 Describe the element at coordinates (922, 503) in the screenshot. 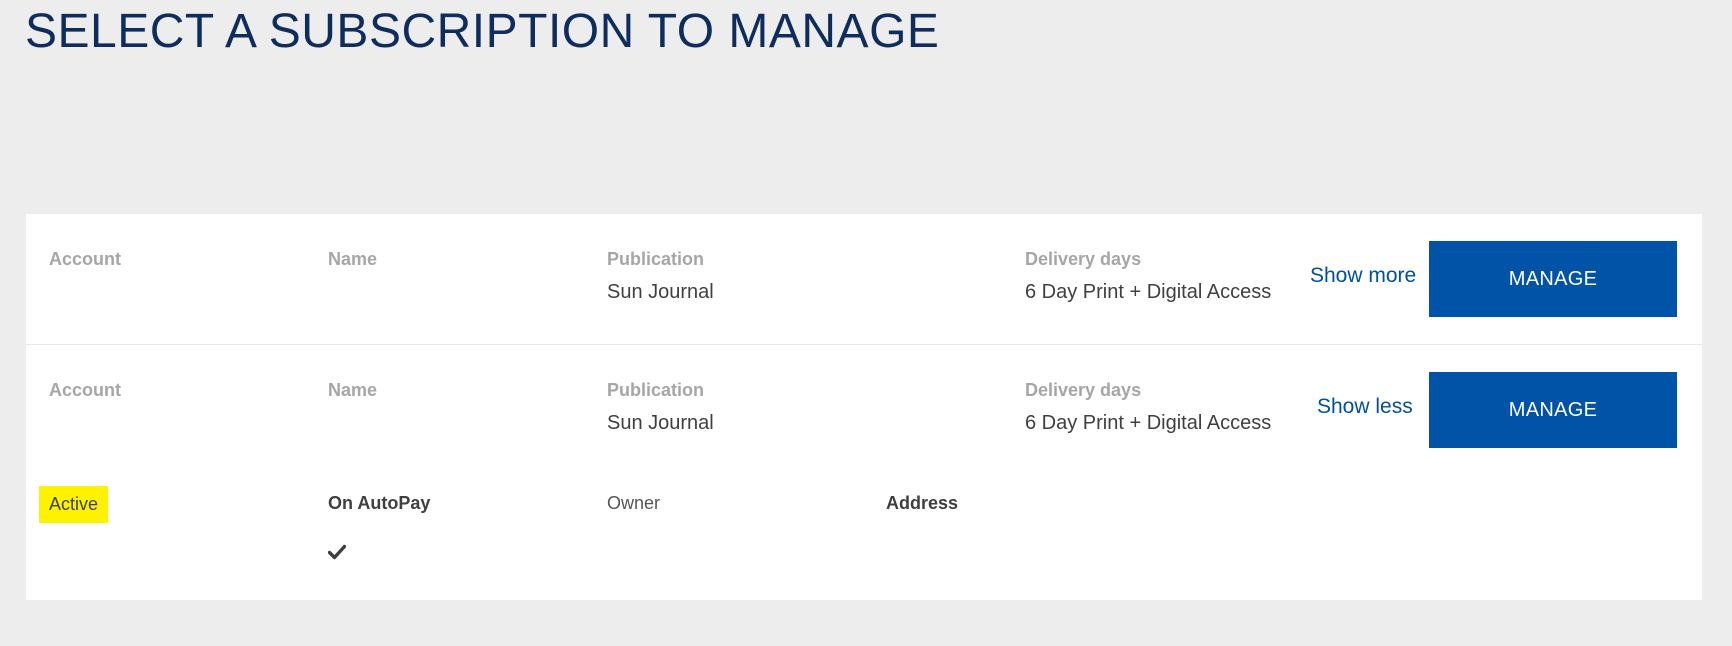

I see `address-label: Address` at that location.